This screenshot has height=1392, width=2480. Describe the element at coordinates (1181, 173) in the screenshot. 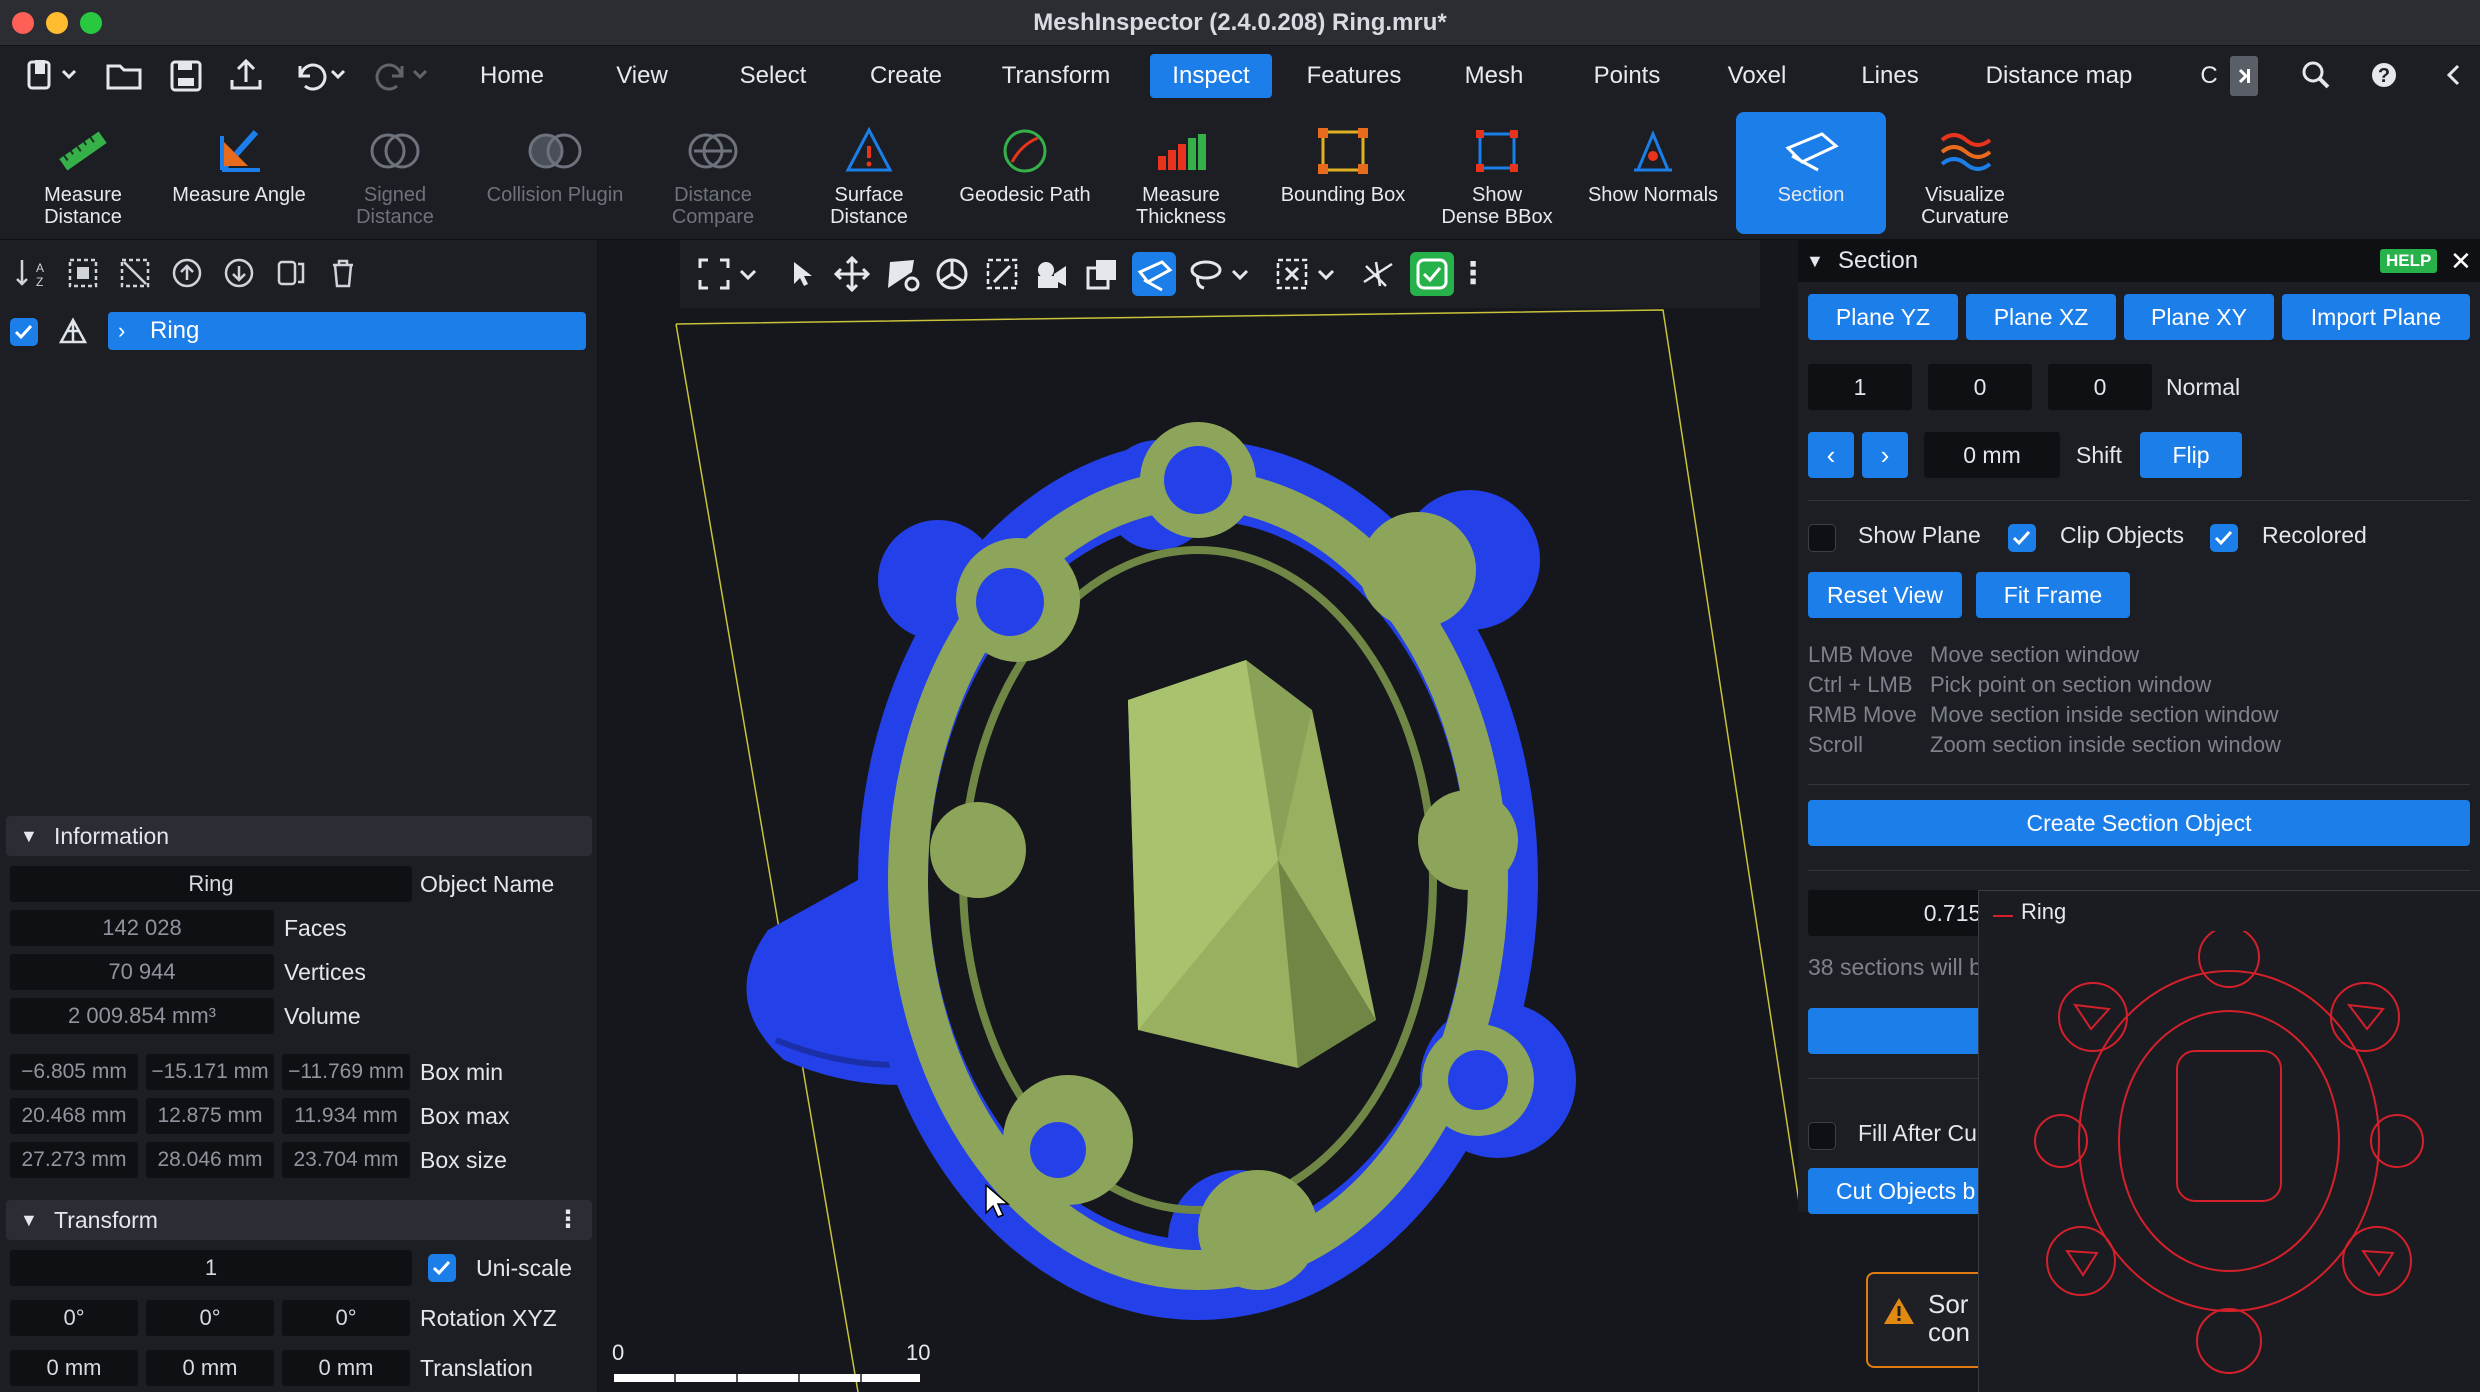

I see `measure-thickness-button: Measure Thickness` at that location.